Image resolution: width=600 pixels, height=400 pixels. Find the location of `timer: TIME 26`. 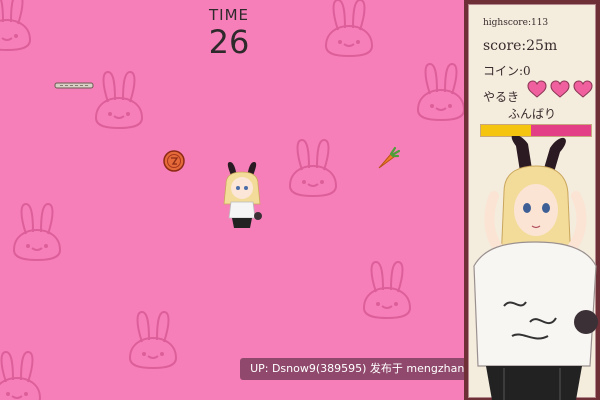

timer: TIME 26 is located at coordinates (229, 32).